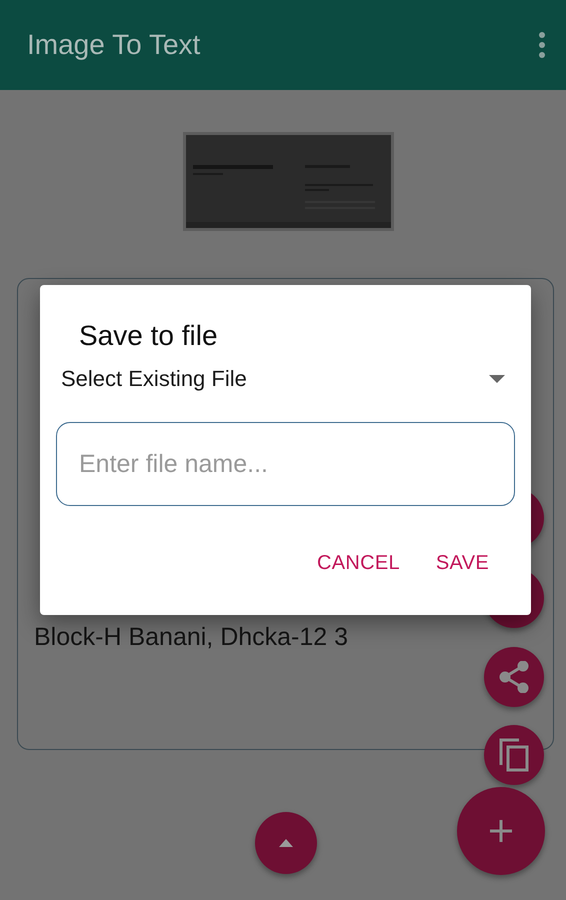  I want to click on copy-icon, so click(514, 755).